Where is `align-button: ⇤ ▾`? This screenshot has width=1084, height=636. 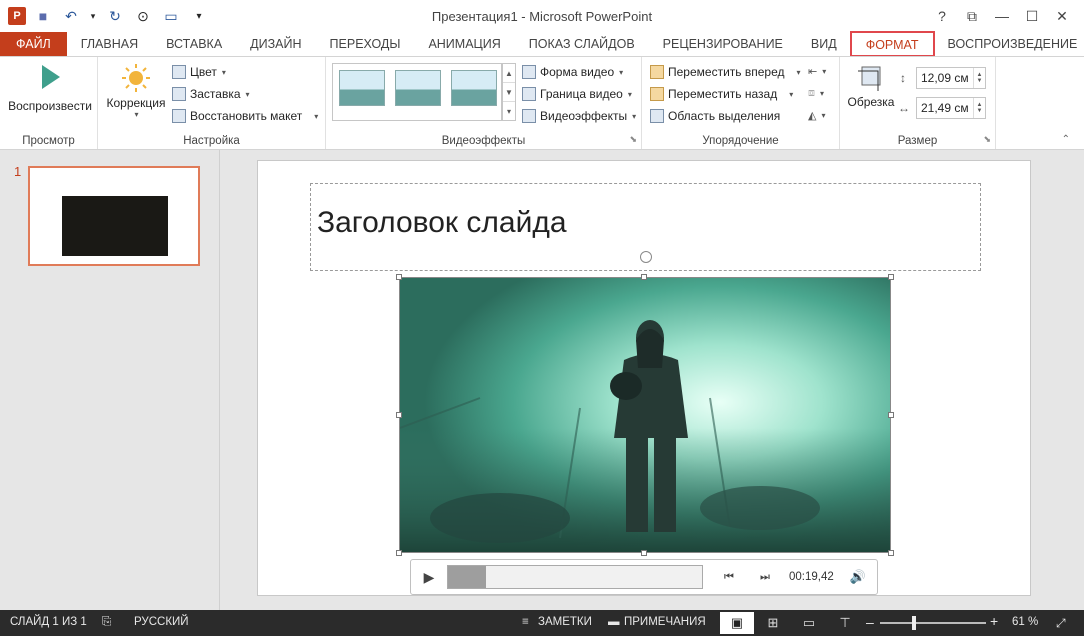 align-button: ⇤ ▾ is located at coordinates (817, 71).